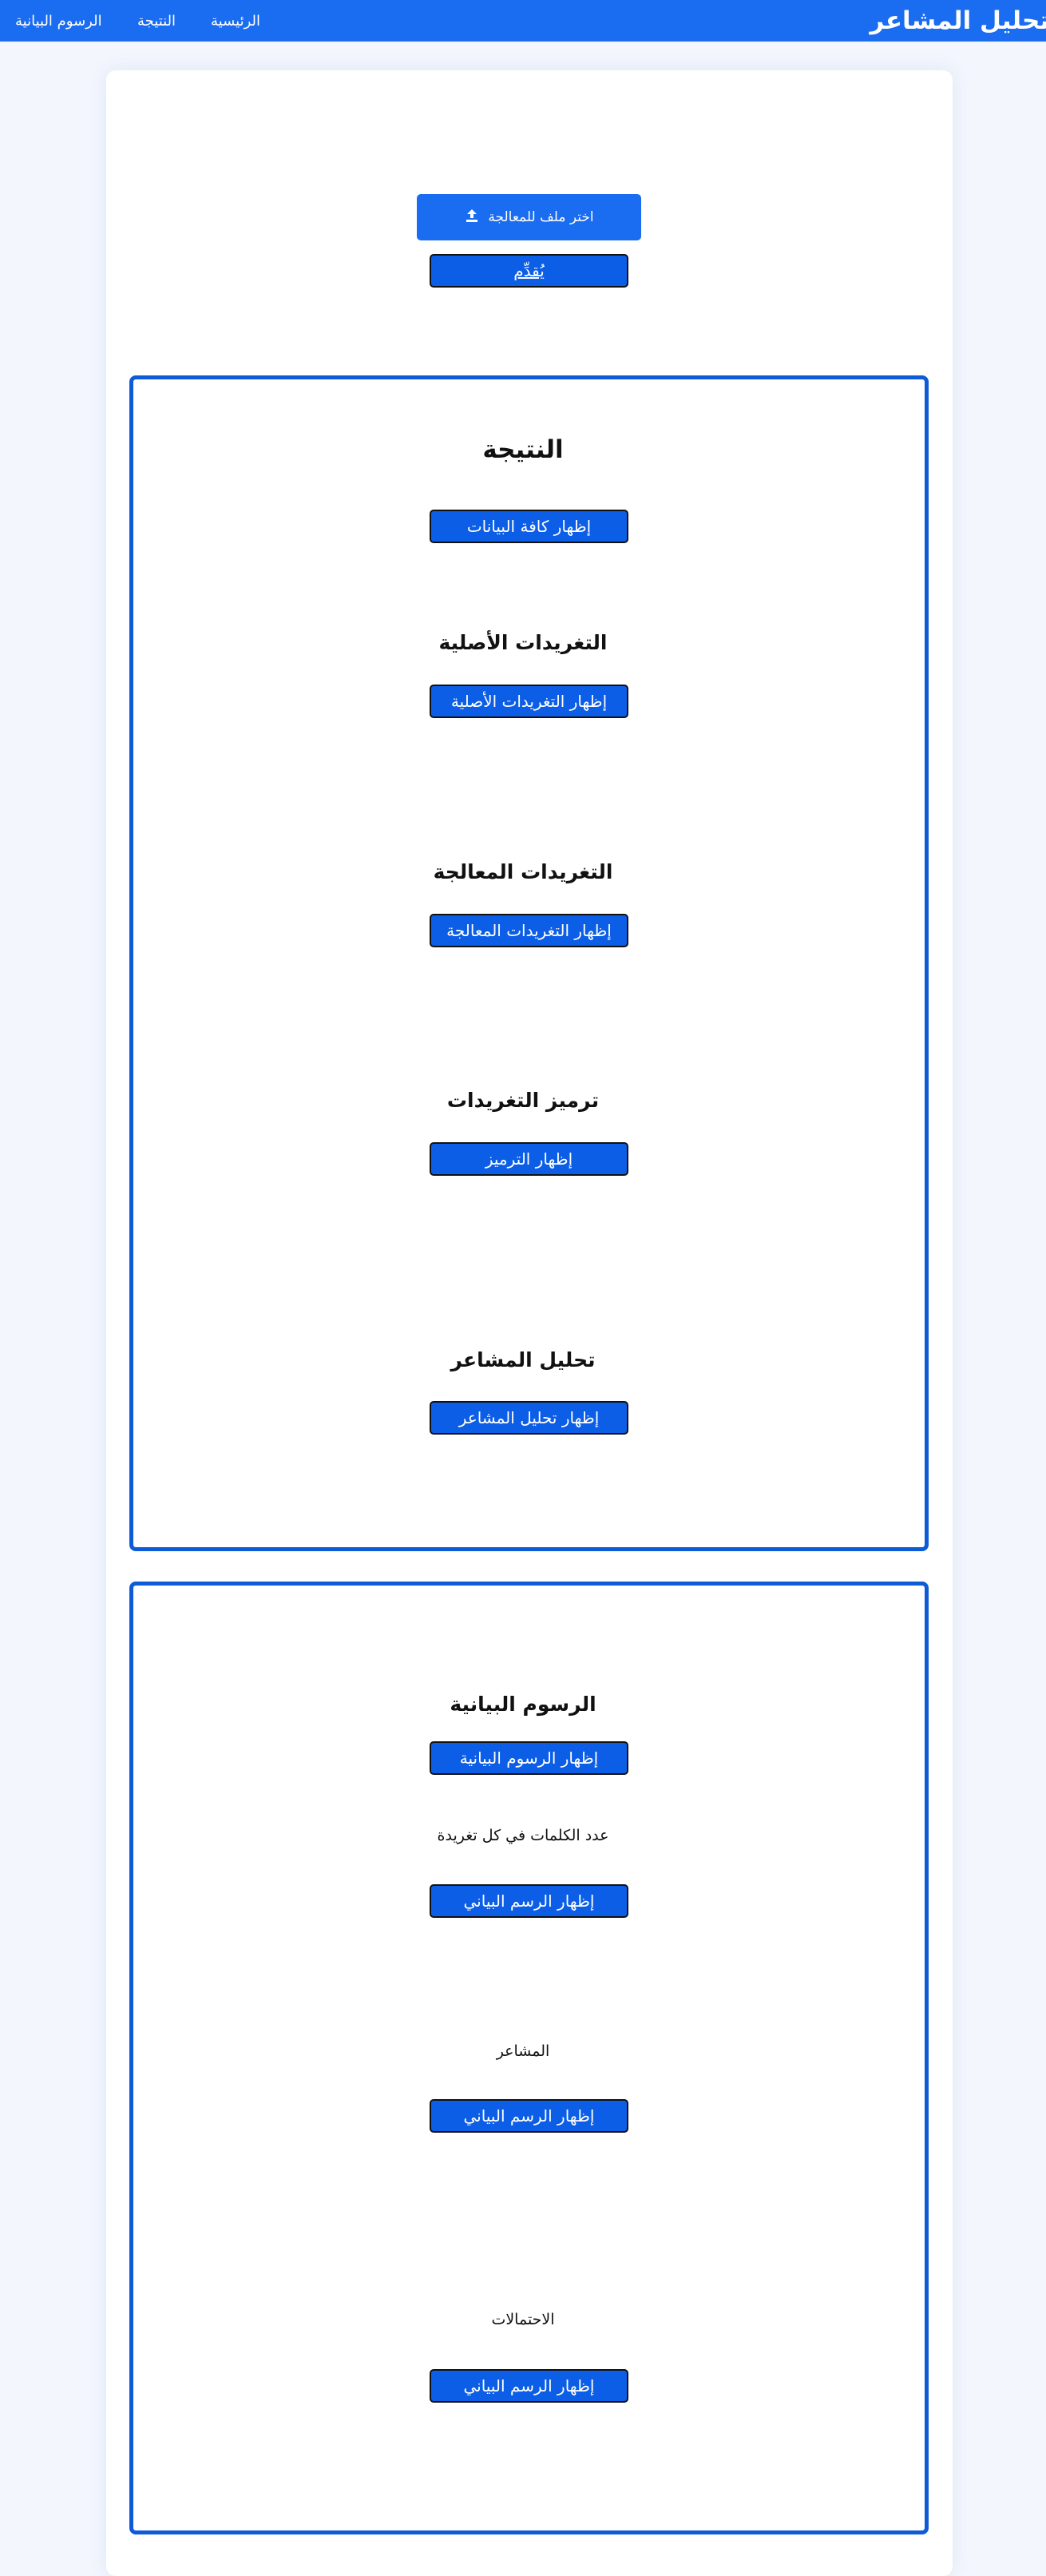 The width and height of the screenshot is (1046, 2576). Describe the element at coordinates (235, 21) in the screenshot. I see `nav-link-home: الرئيسية` at that location.